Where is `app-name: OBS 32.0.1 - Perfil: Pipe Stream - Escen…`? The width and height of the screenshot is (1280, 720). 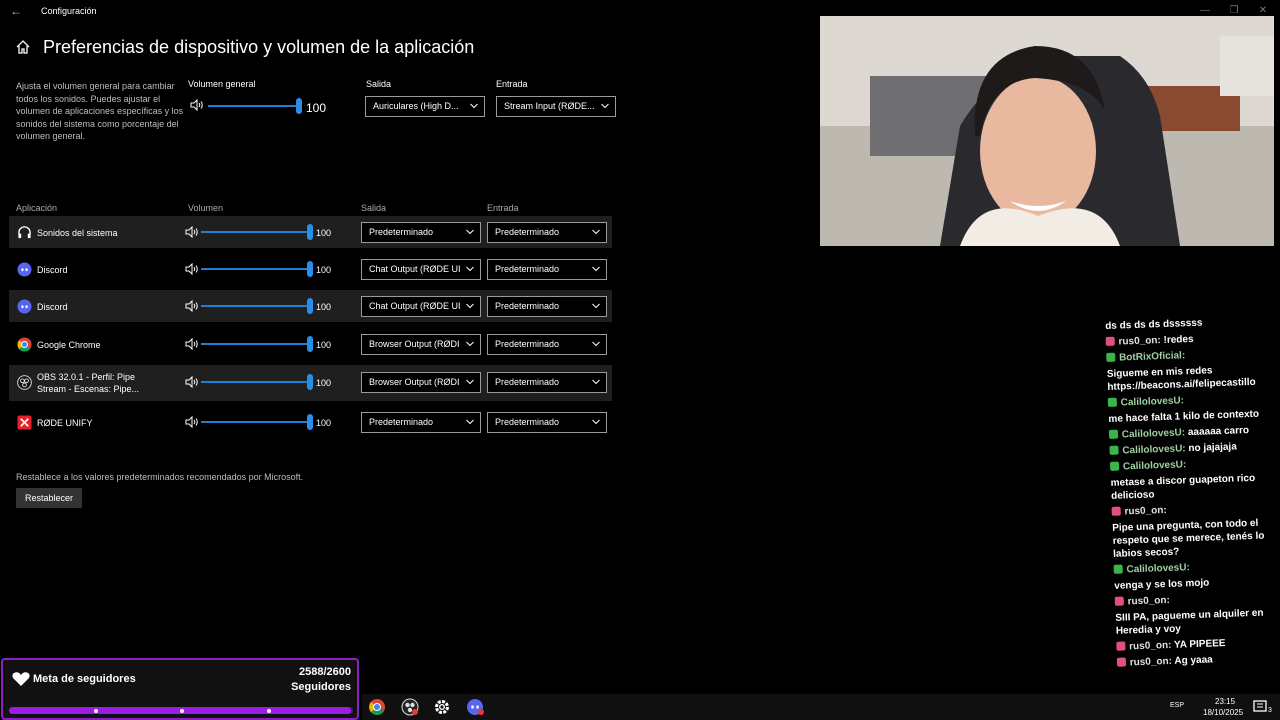
app-name: OBS 32.0.1 - Perfil: Pipe Stream - Escen… is located at coordinates (88, 383).